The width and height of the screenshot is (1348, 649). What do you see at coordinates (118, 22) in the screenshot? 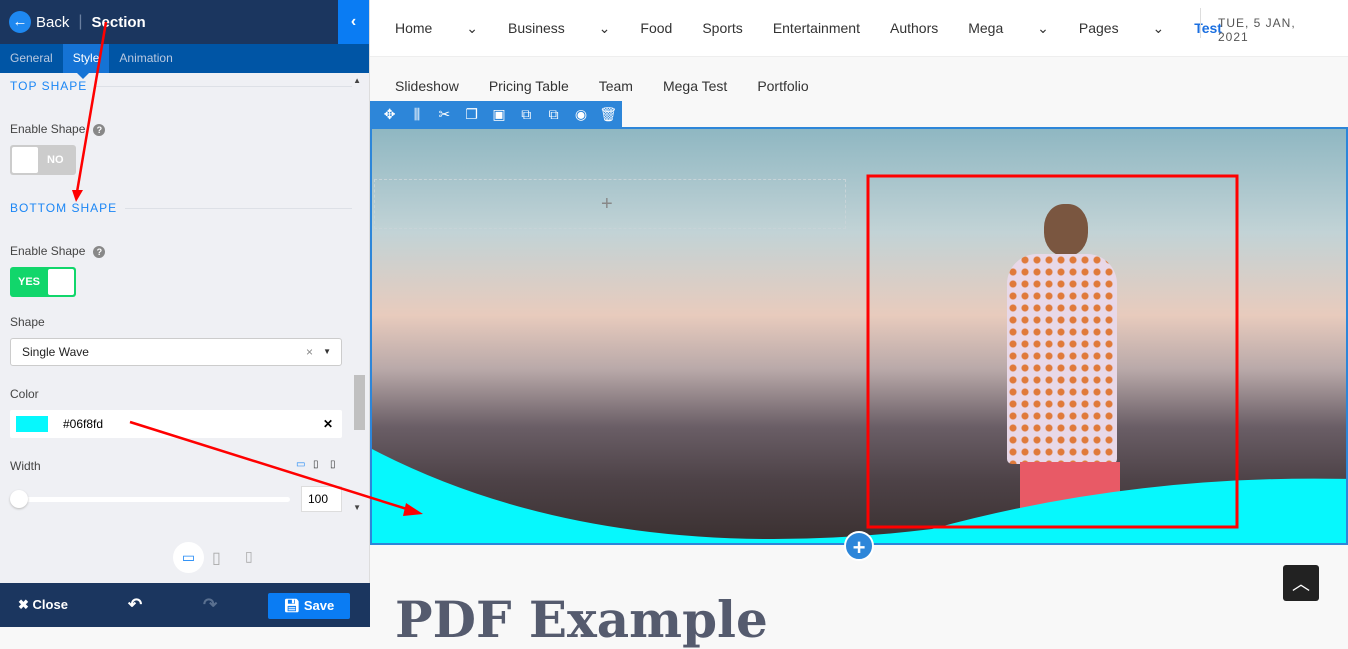
I see `panel-title: Section` at bounding box center [118, 22].